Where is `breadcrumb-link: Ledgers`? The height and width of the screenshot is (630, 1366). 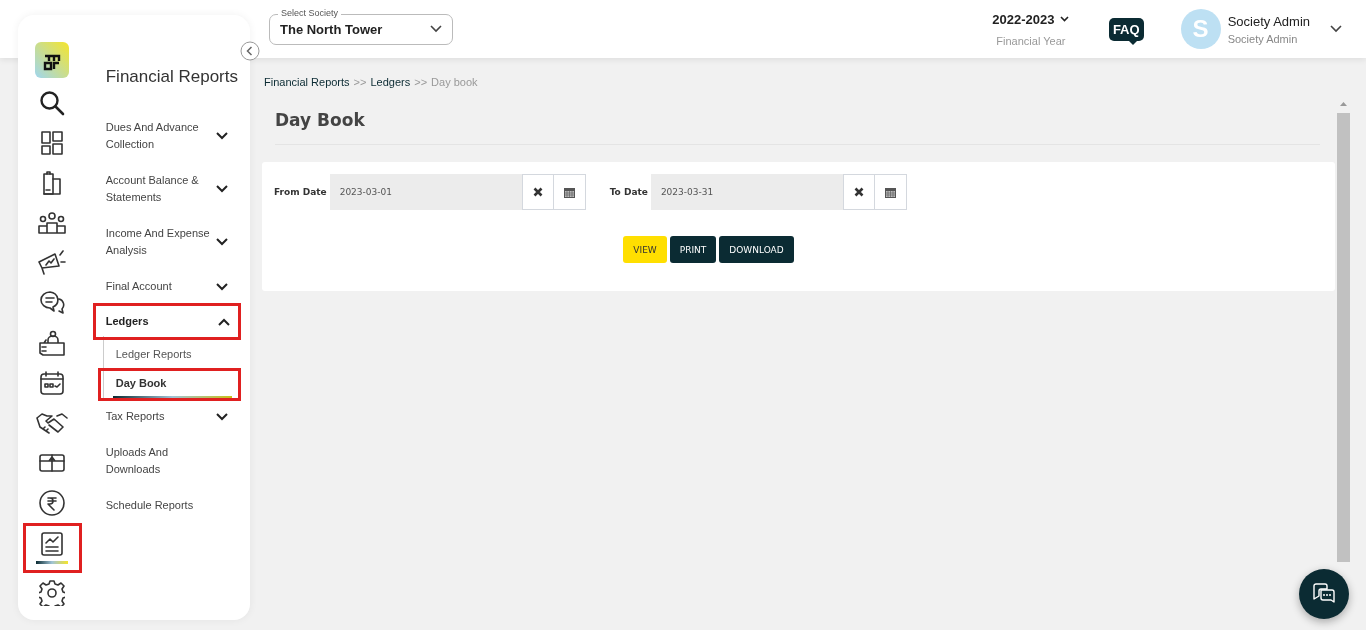 breadcrumb-link: Ledgers is located at coordinates (390, 82).